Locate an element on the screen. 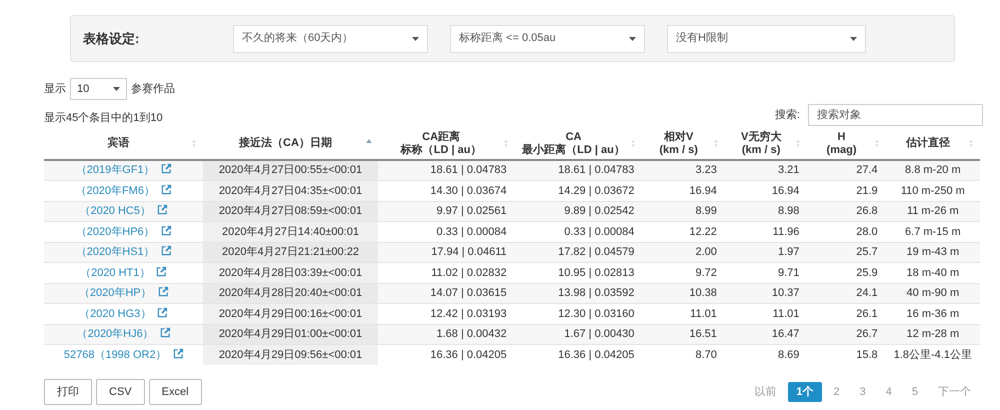 The height and width of the screenshot is (410, 1000). table-cell: 8.70 is located at coordinates (683, 354).